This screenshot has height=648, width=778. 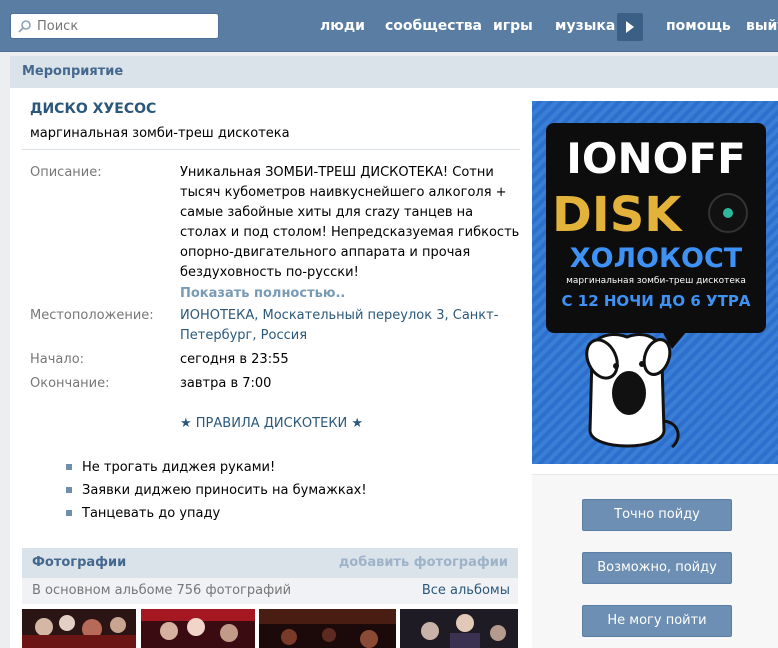 What do you see at coordinates (70, 383) in the screenshot?
I see `end-label: Окончание:` at bounding box center [70, 383].